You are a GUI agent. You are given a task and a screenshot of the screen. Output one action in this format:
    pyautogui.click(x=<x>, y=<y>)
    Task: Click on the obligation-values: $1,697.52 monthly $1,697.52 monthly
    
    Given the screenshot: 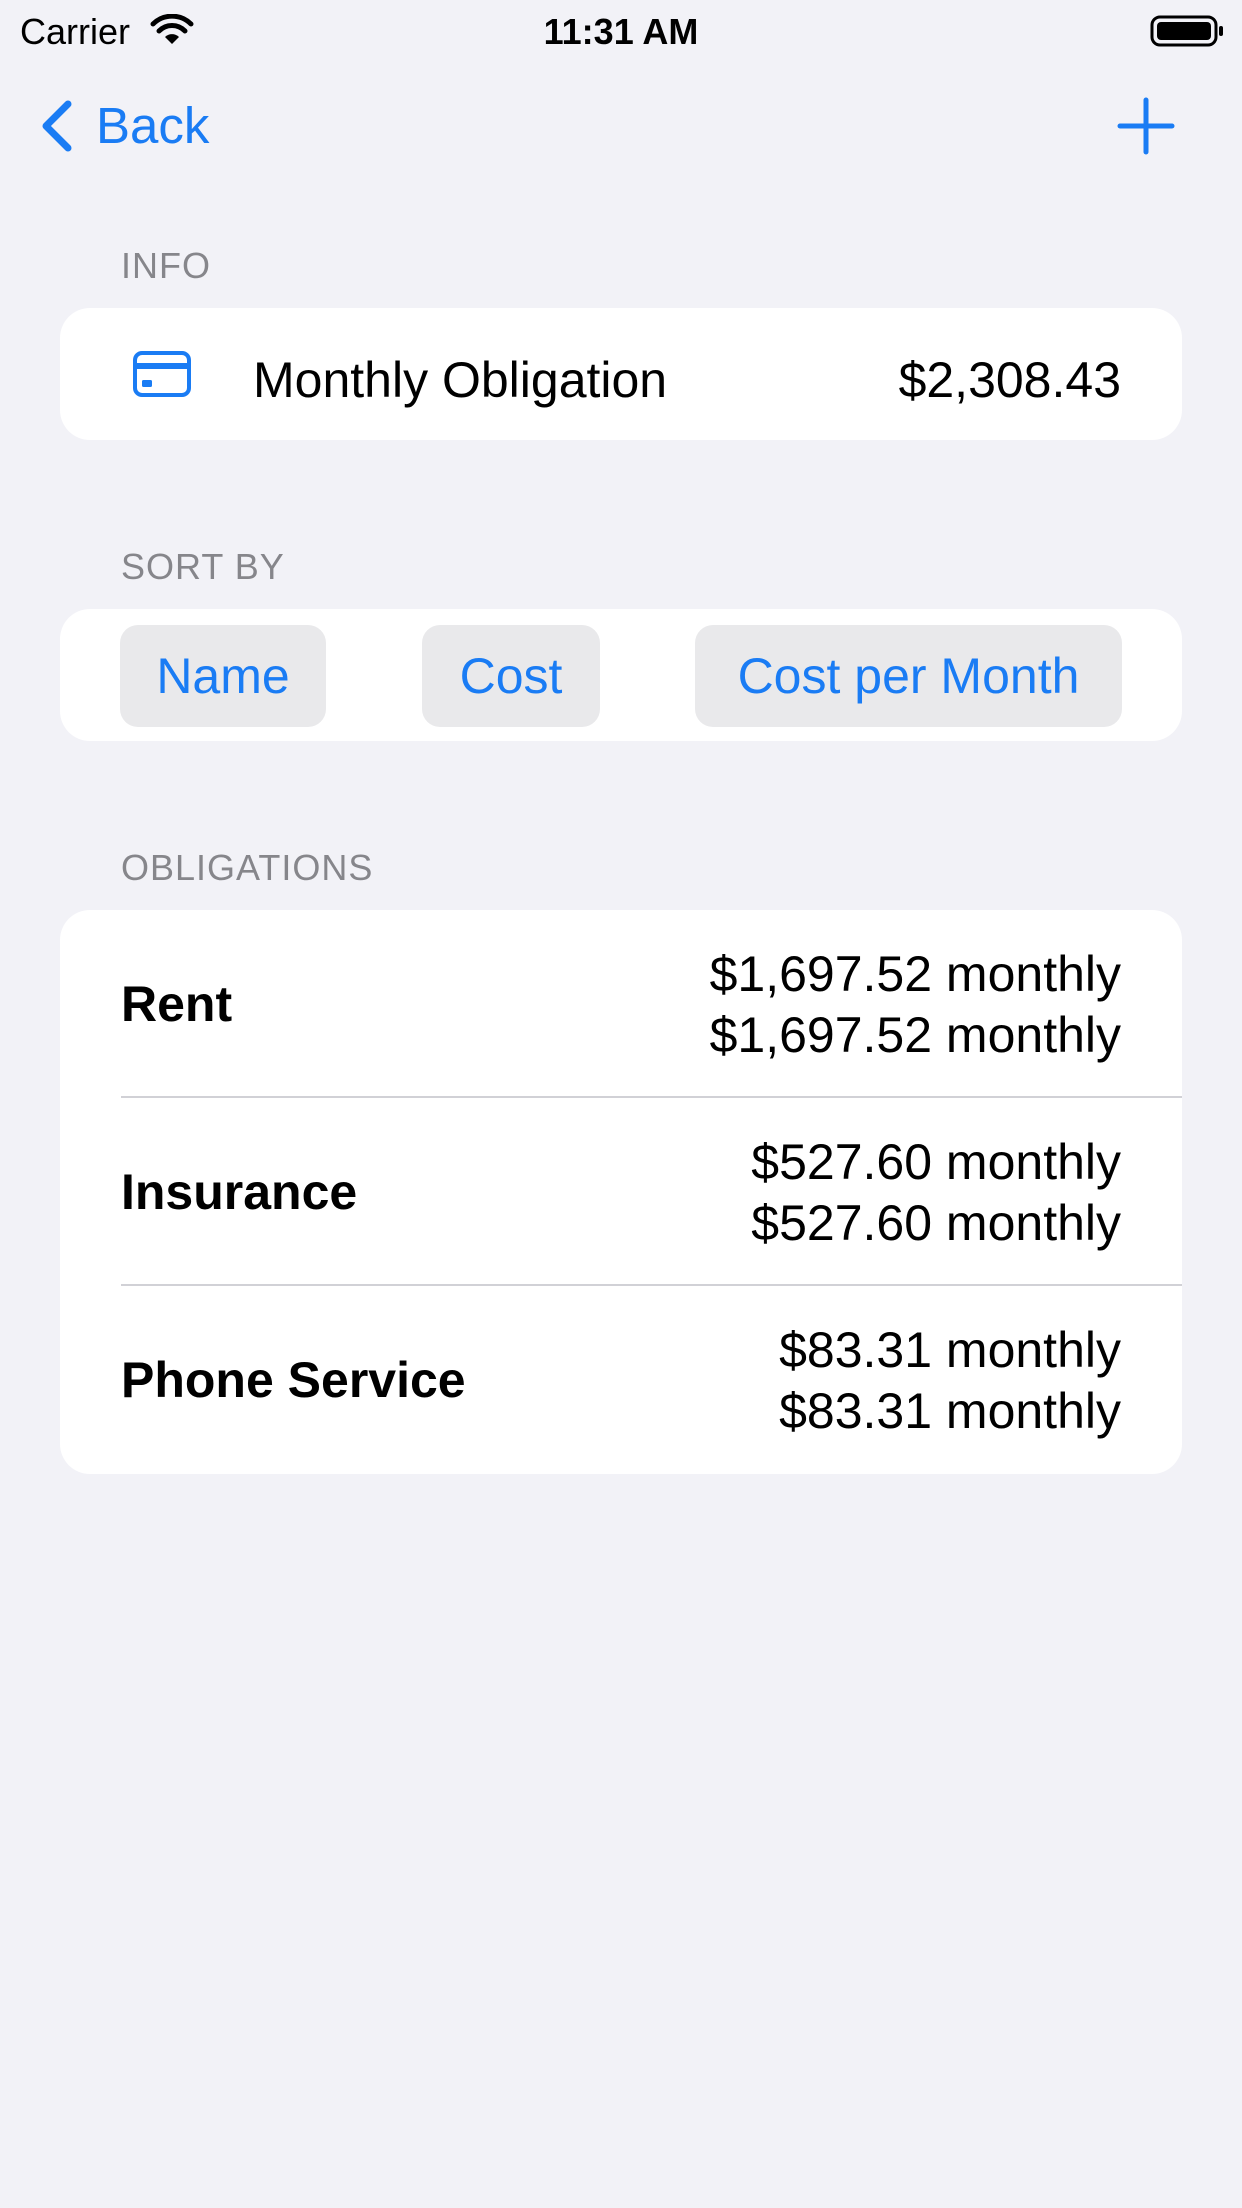 What is the action you would take?
    pyautogui.click(x=915, y=1005)
    